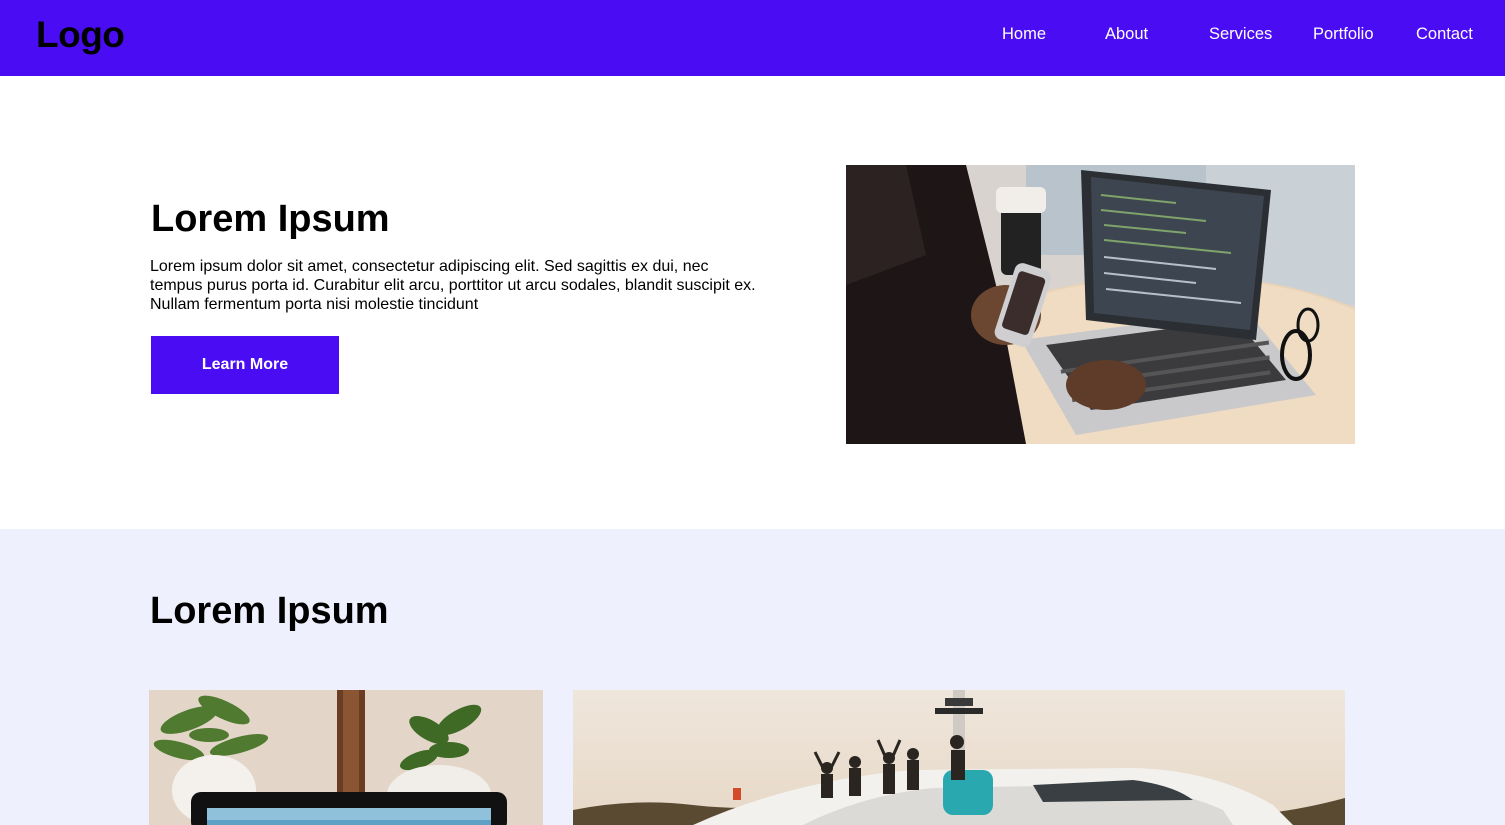 Image resolution: width=1505 pixels, height=825 pixels. What do you see at coordinates (1444, 34) in the screenshot?
I see `nav-link-contact: Contact` at bounding box center [1444, 34].